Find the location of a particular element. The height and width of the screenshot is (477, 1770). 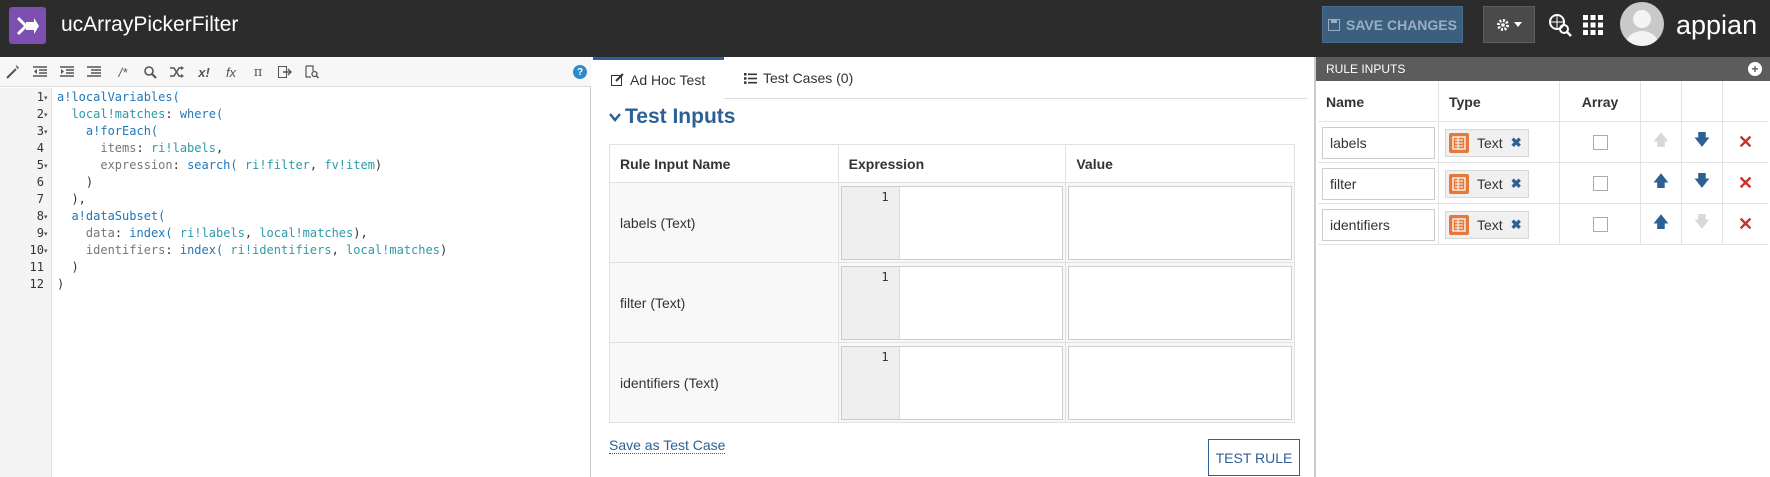

export-icon is located at coordinates (285, 72).